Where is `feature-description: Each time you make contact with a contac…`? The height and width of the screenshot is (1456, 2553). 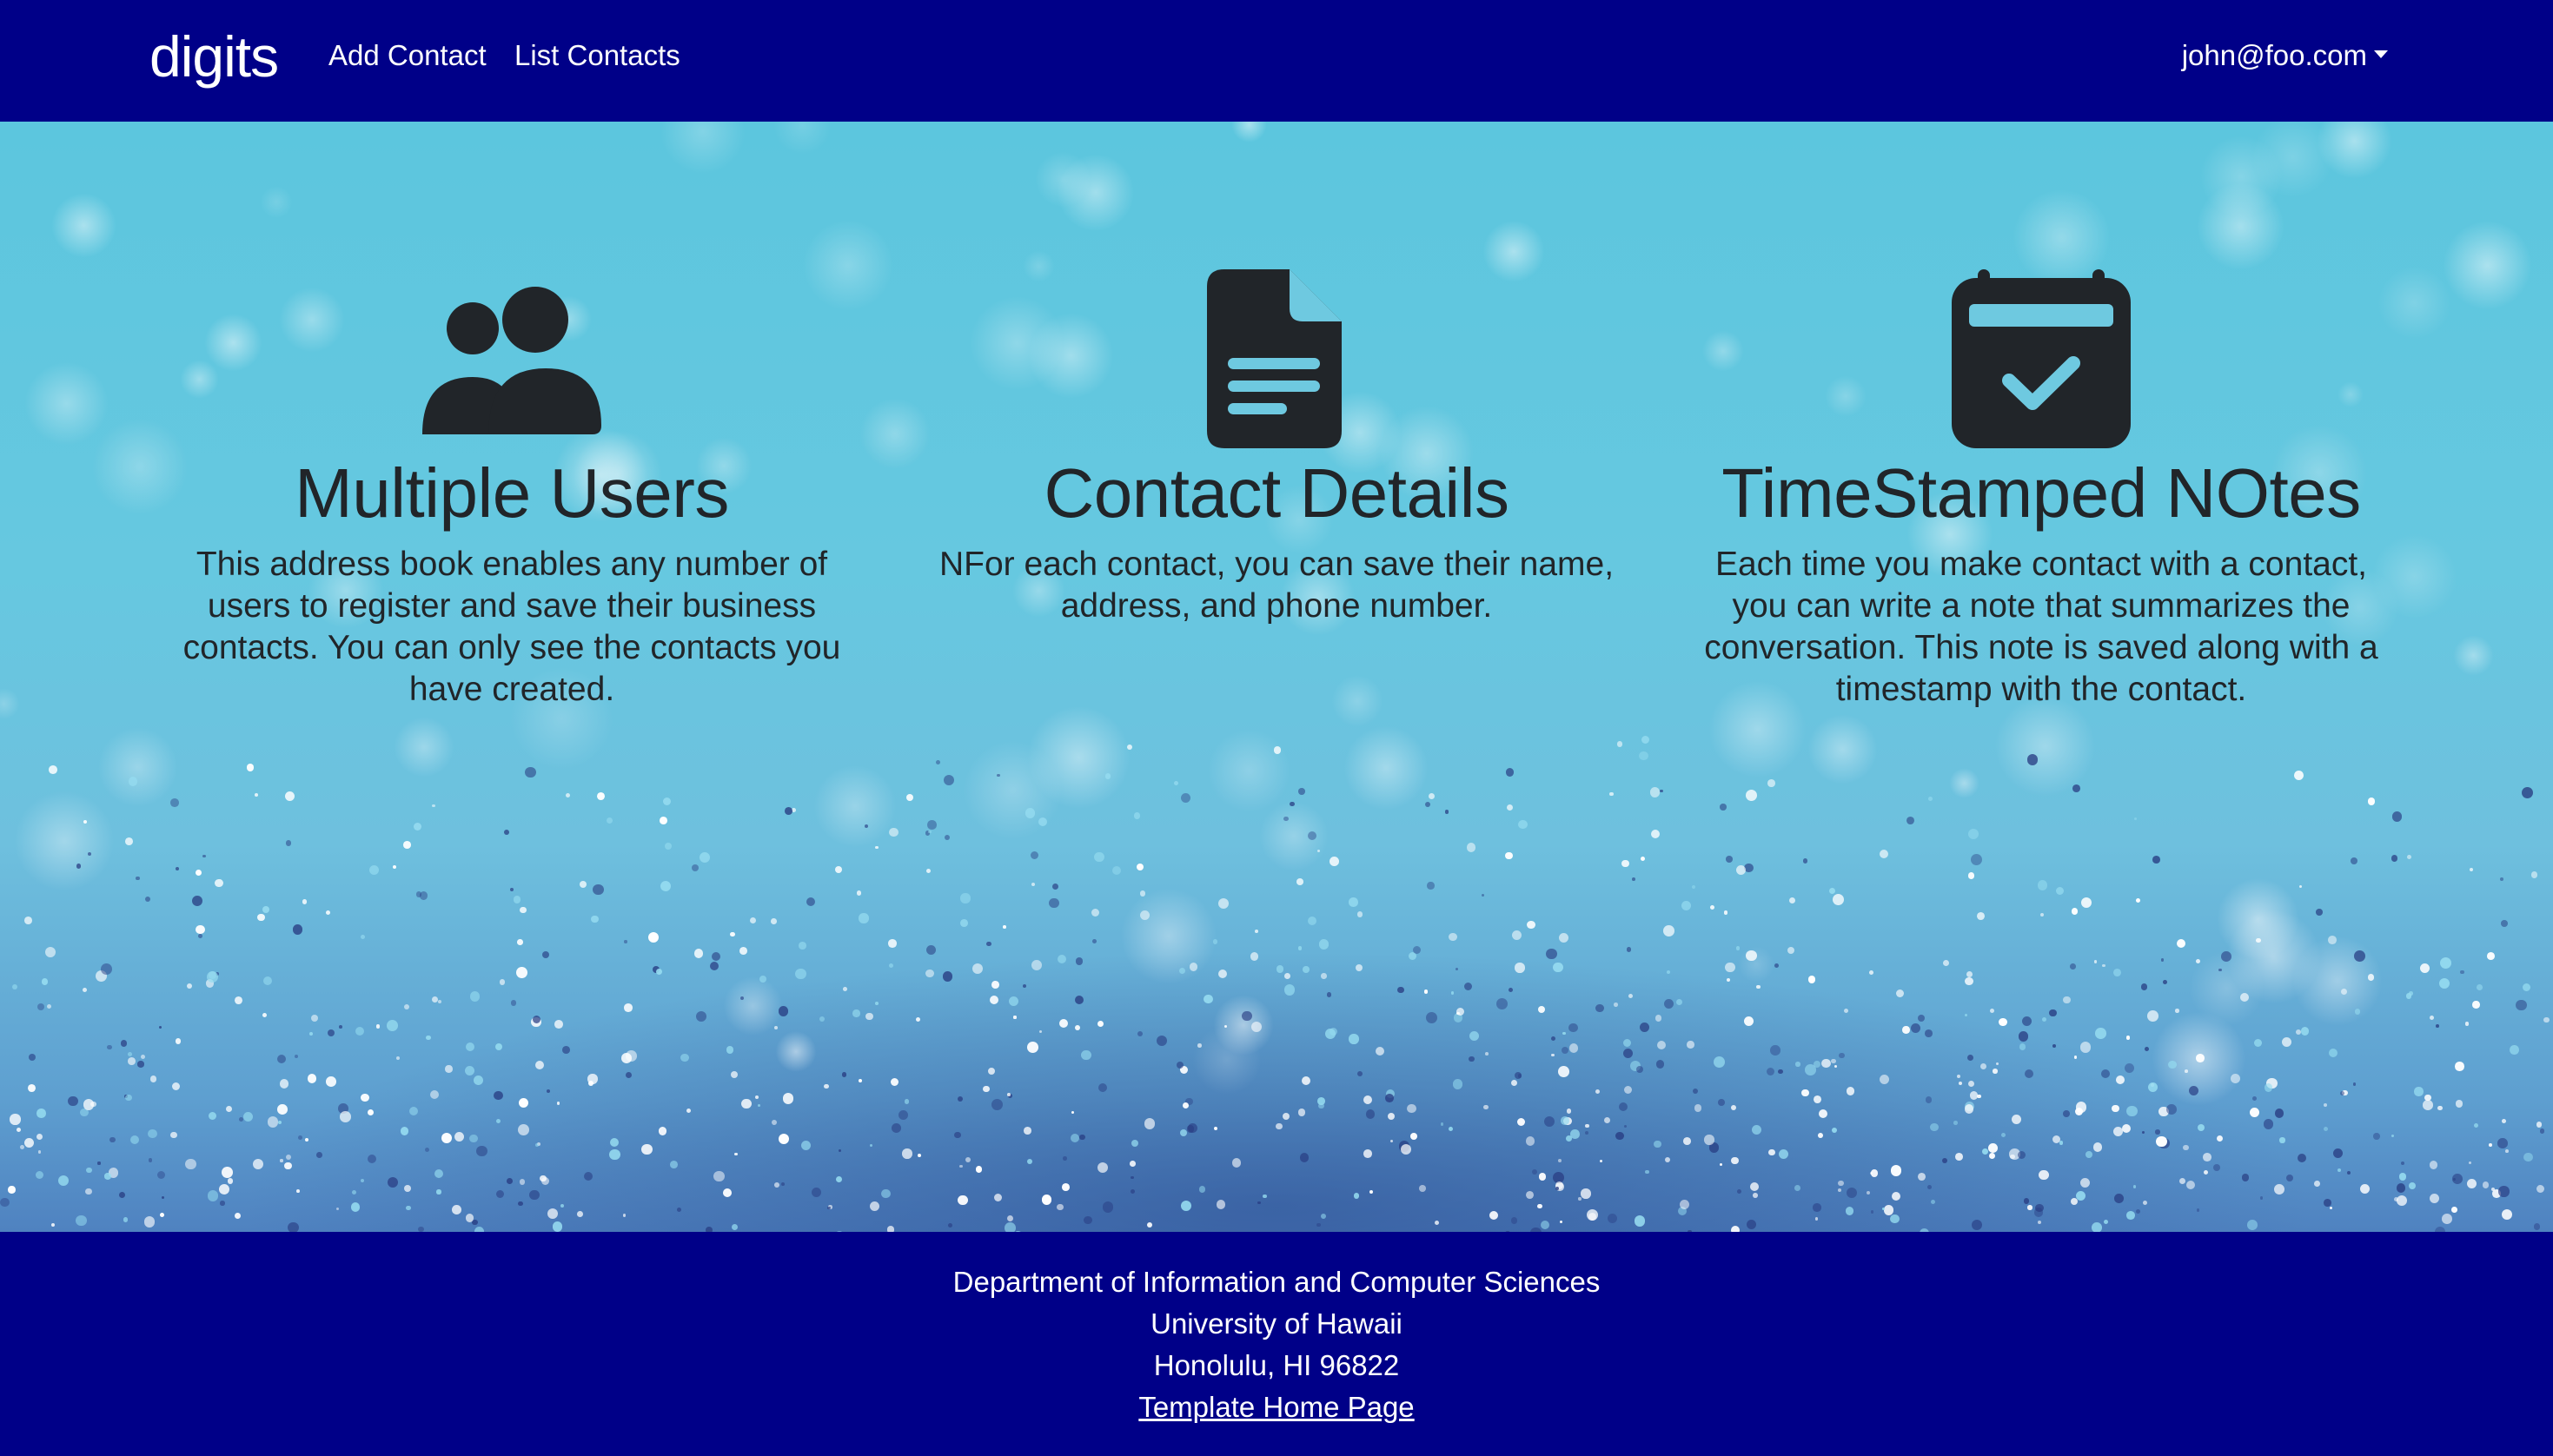 feature-description: Each time you make contact with a contac… is located at coordinates (2041, 627).